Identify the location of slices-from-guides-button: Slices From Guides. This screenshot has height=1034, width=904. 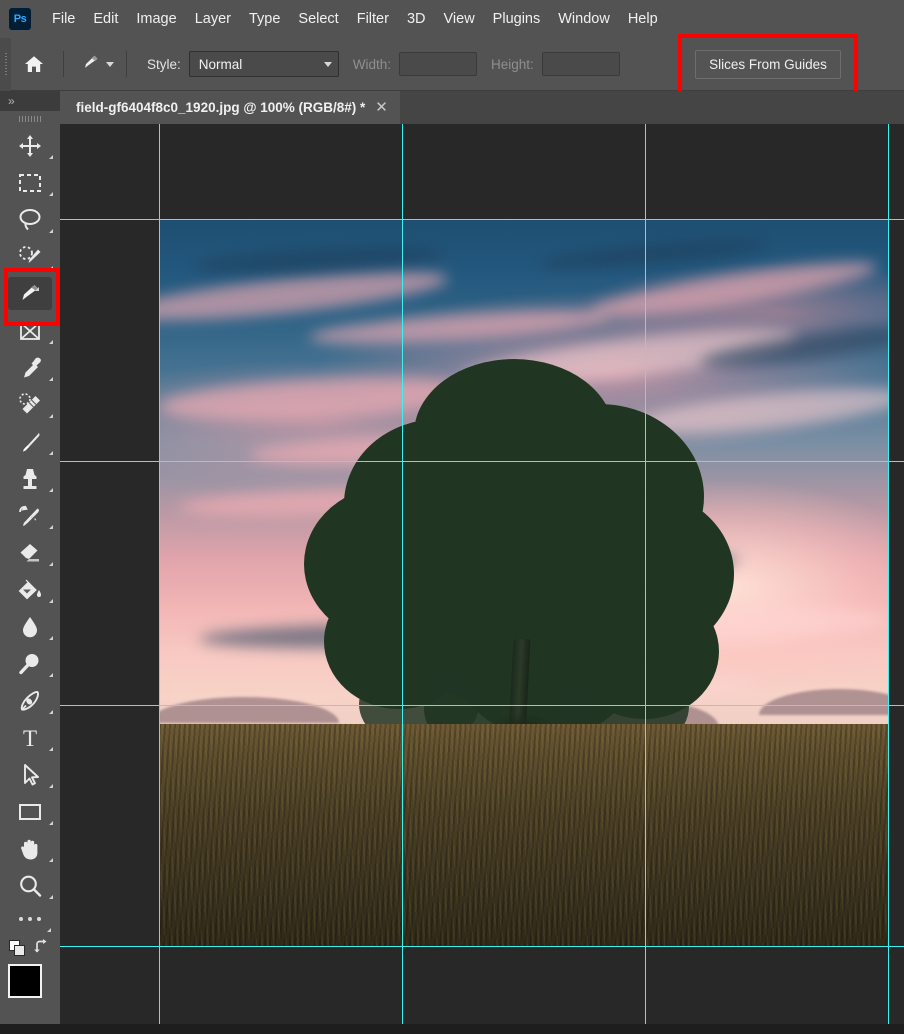
(768, 64).